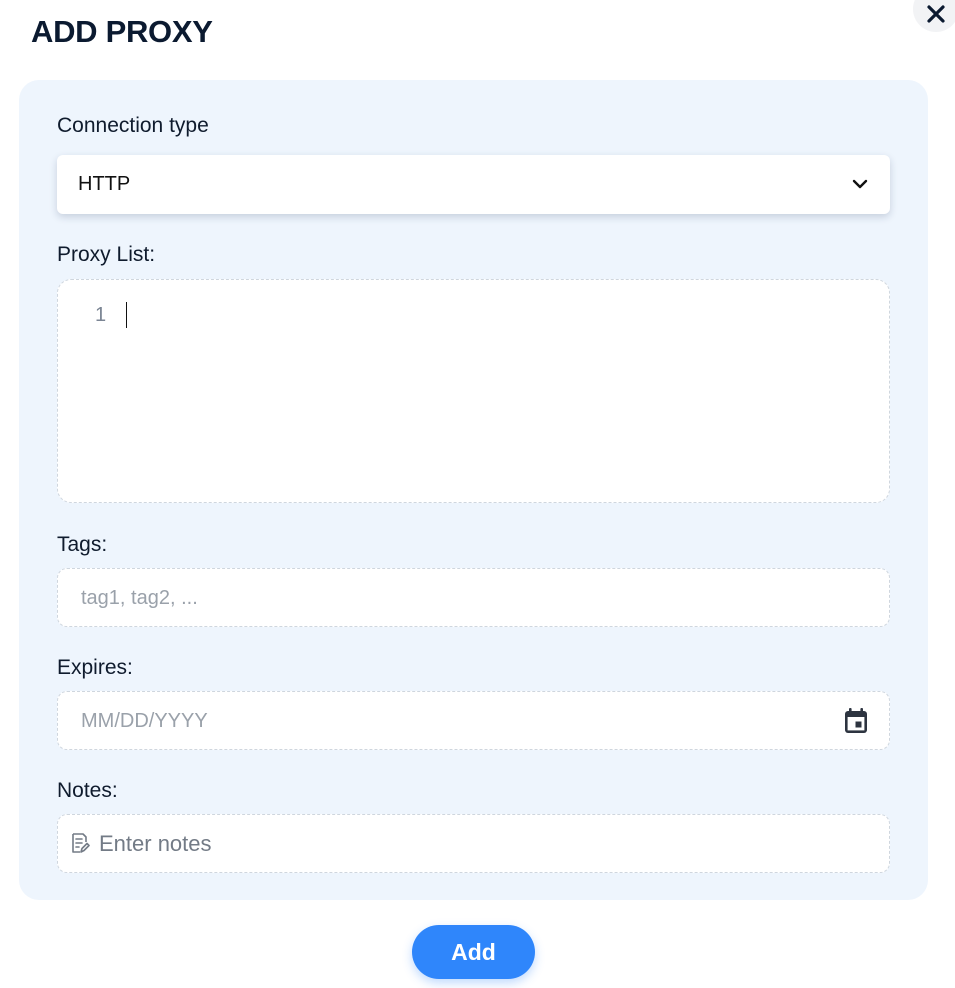  Describe the element at coordinates (860, 184) in the screenshot. I see `chevron-down-icon` at that location.